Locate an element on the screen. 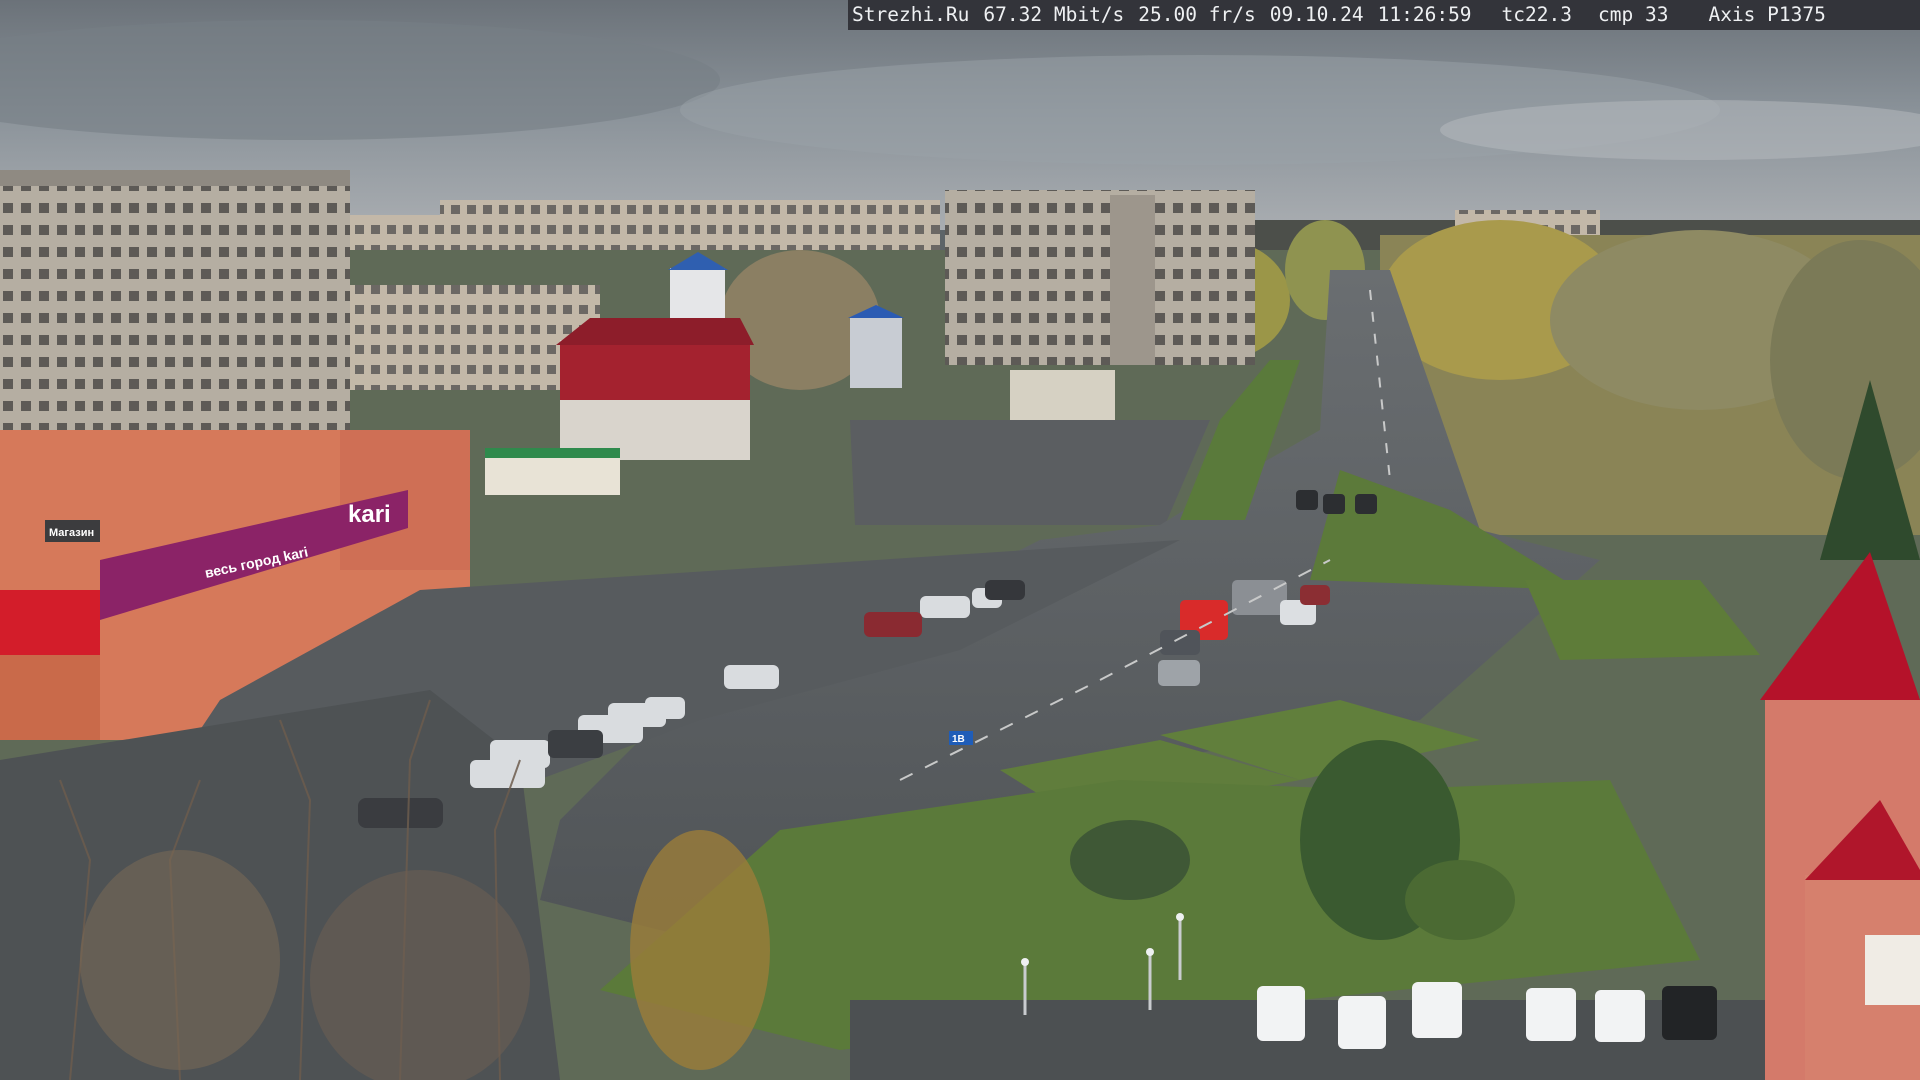  store-brand-text: kari is located at coordinates (369, 514).